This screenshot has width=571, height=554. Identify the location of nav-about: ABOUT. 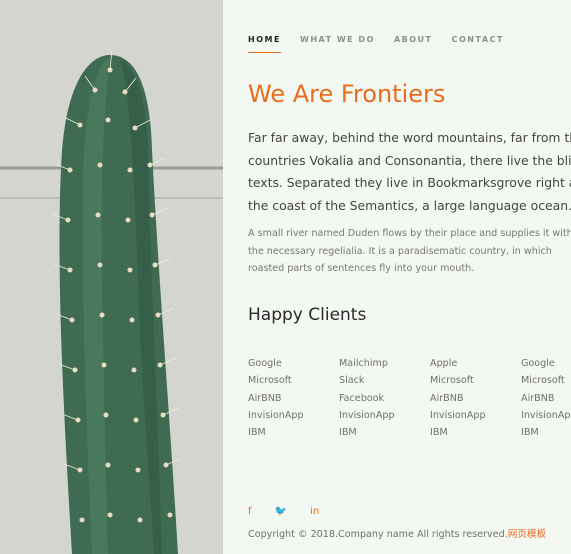
(413, 39).